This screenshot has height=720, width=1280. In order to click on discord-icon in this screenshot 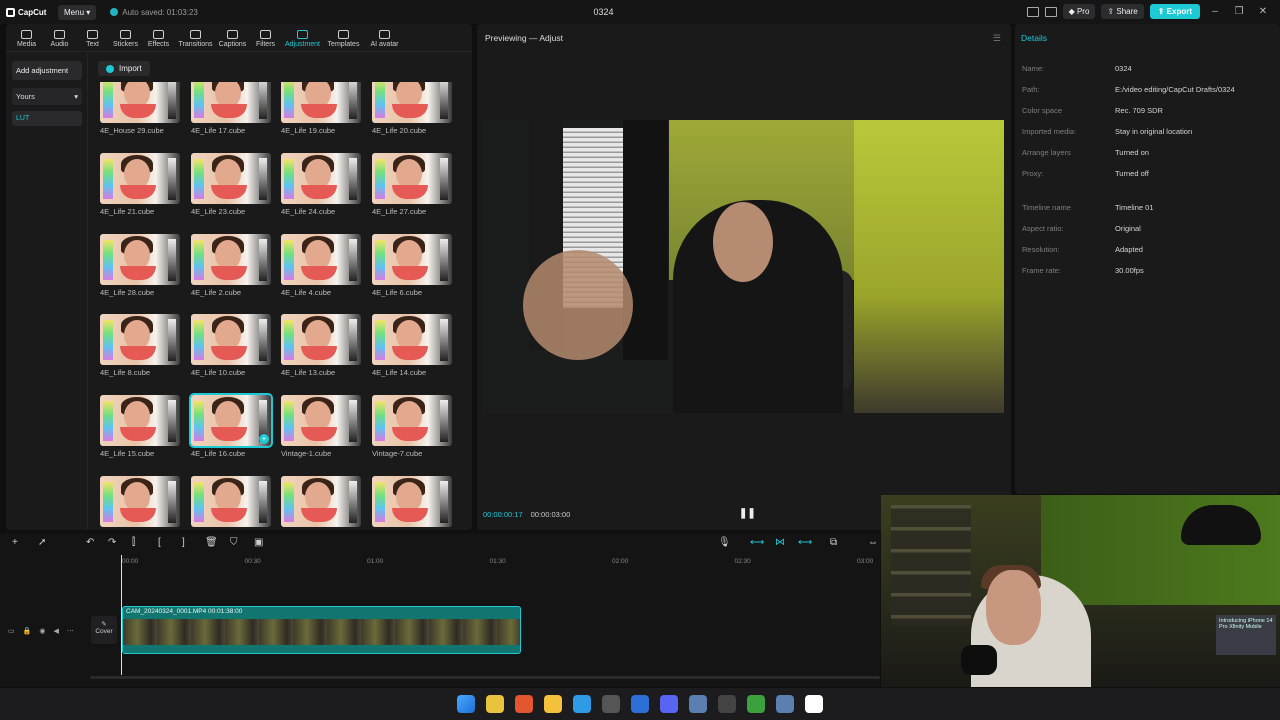, I will do `click(669, 704)`.